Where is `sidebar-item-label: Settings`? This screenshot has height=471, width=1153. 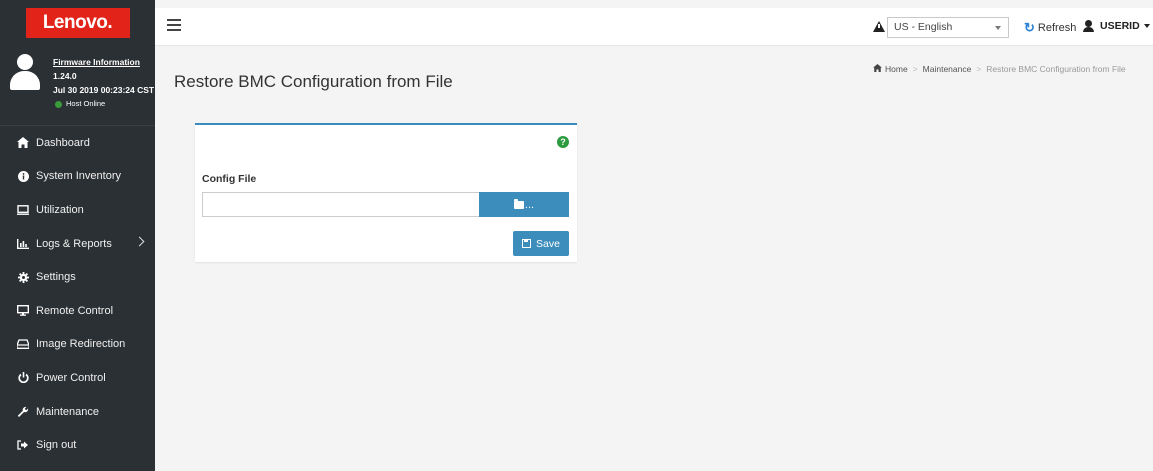
sidebar-item-label: Settings is located at coordinates (56, 277).